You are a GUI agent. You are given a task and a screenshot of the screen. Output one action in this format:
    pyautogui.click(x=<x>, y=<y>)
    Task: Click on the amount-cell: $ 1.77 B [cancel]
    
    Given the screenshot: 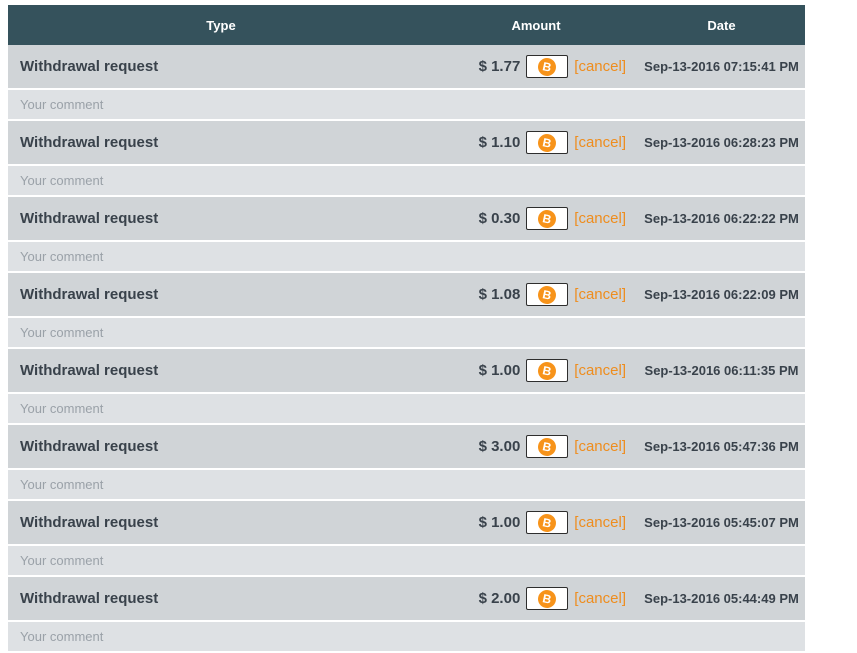 What is the action you would take?
    pyautogui.click(x=536, y=66)
    